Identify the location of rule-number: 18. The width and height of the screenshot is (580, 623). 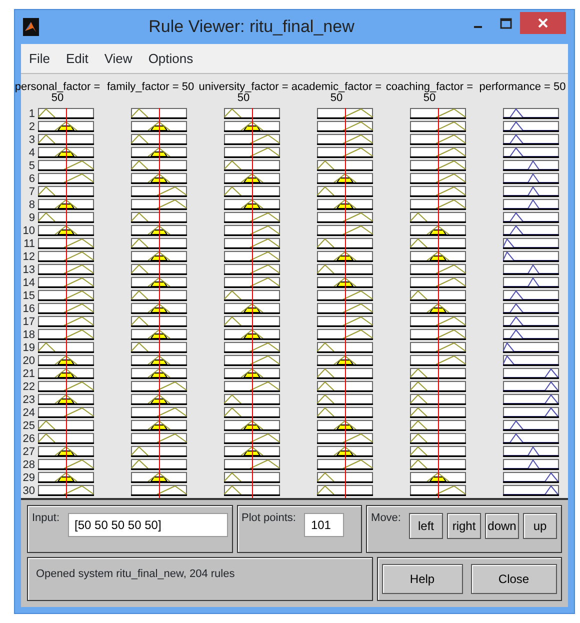
(28, 335).